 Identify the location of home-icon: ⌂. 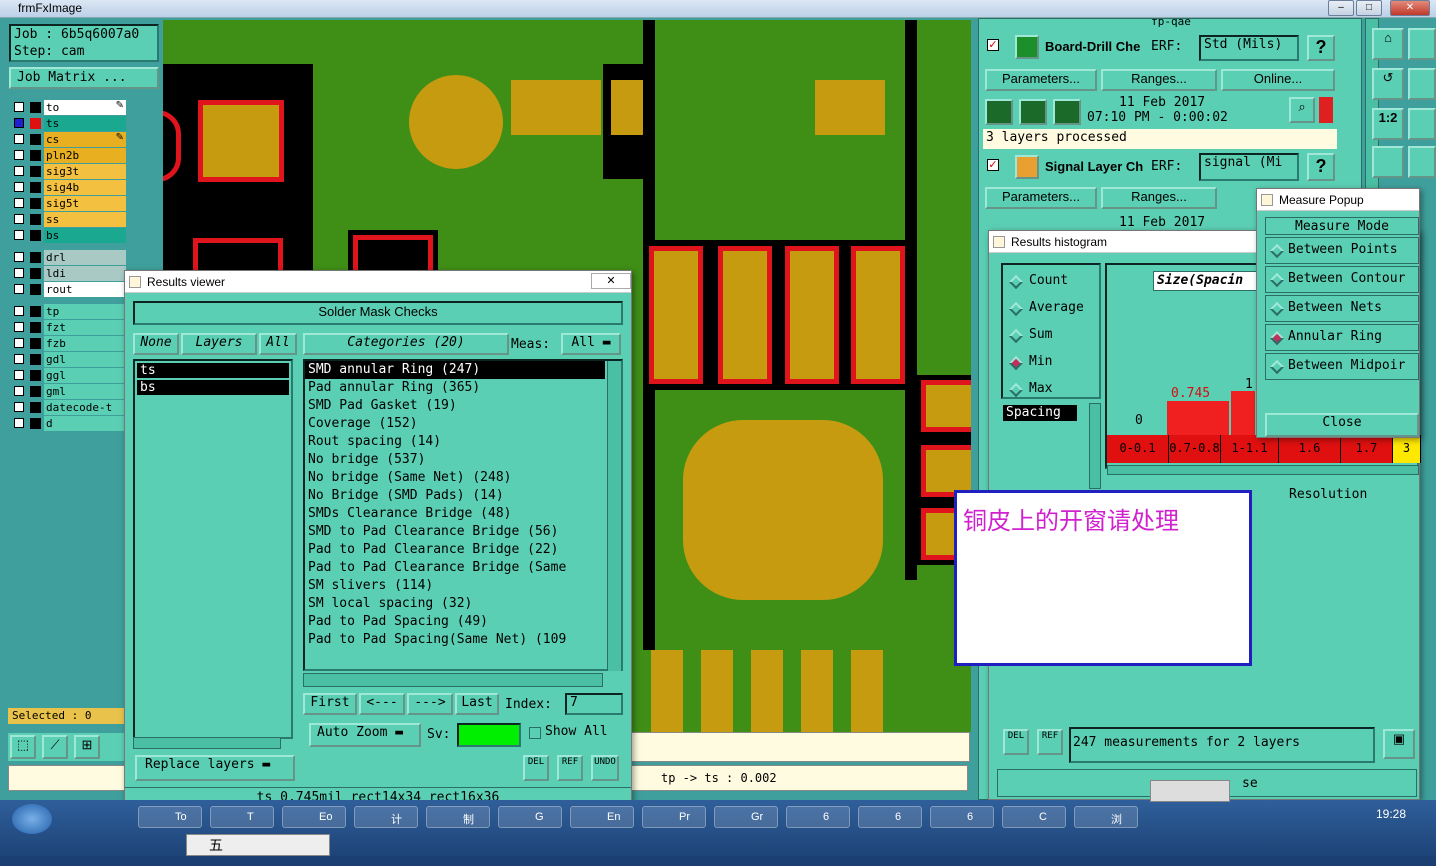
(1388, 44).